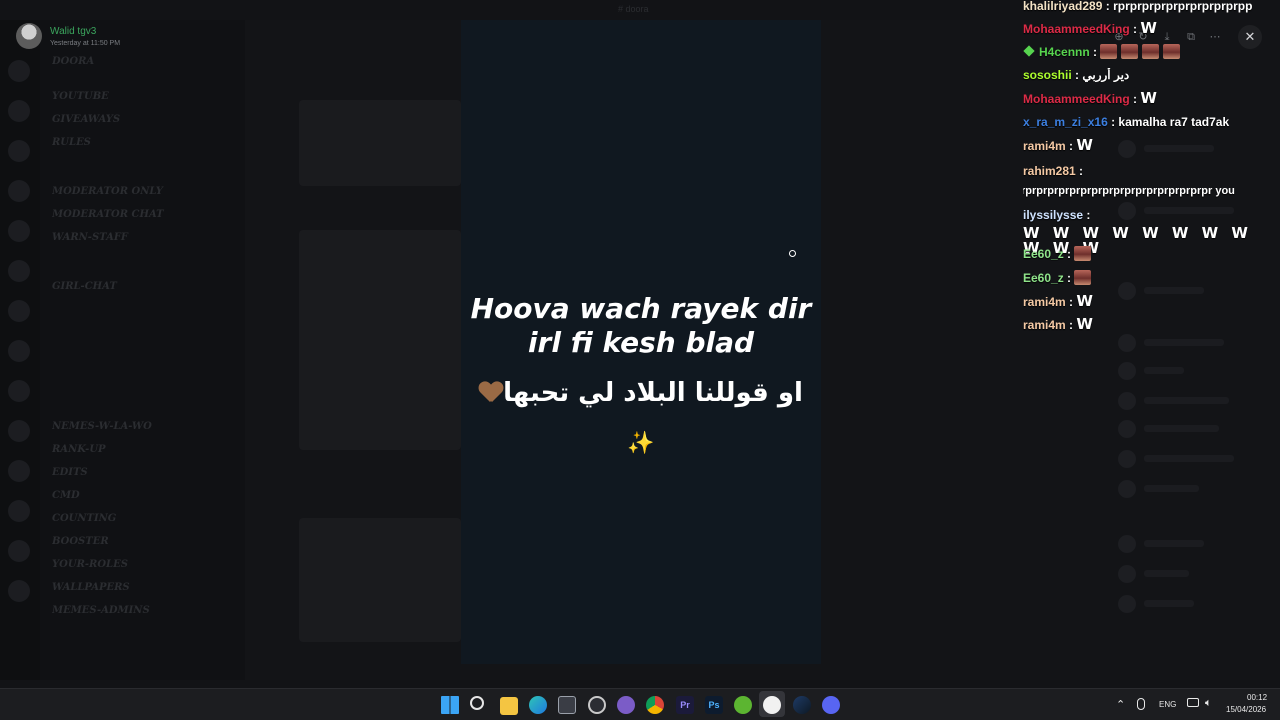 The height and width of the screenshot is (720, 1280). What do you see at coordinates (144, 498) in the screenshot?
I see `channel-item: CMD` at bounding box center [144, 498].